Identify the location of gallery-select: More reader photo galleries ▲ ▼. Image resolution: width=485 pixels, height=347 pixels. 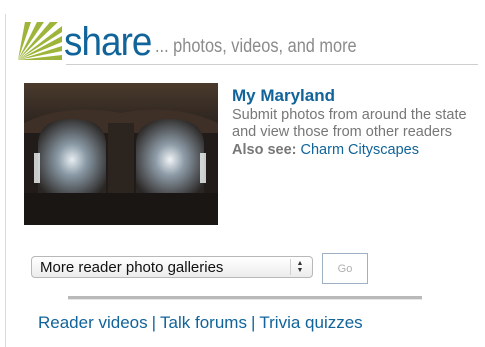
(172, 267).